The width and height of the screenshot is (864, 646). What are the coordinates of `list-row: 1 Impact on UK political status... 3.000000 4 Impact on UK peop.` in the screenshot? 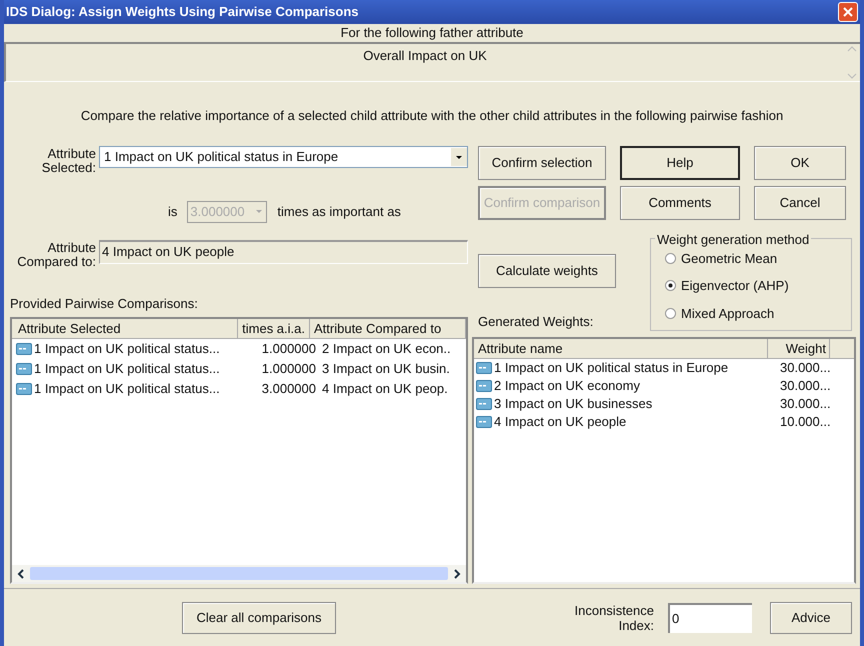 It's located at (239, 389).